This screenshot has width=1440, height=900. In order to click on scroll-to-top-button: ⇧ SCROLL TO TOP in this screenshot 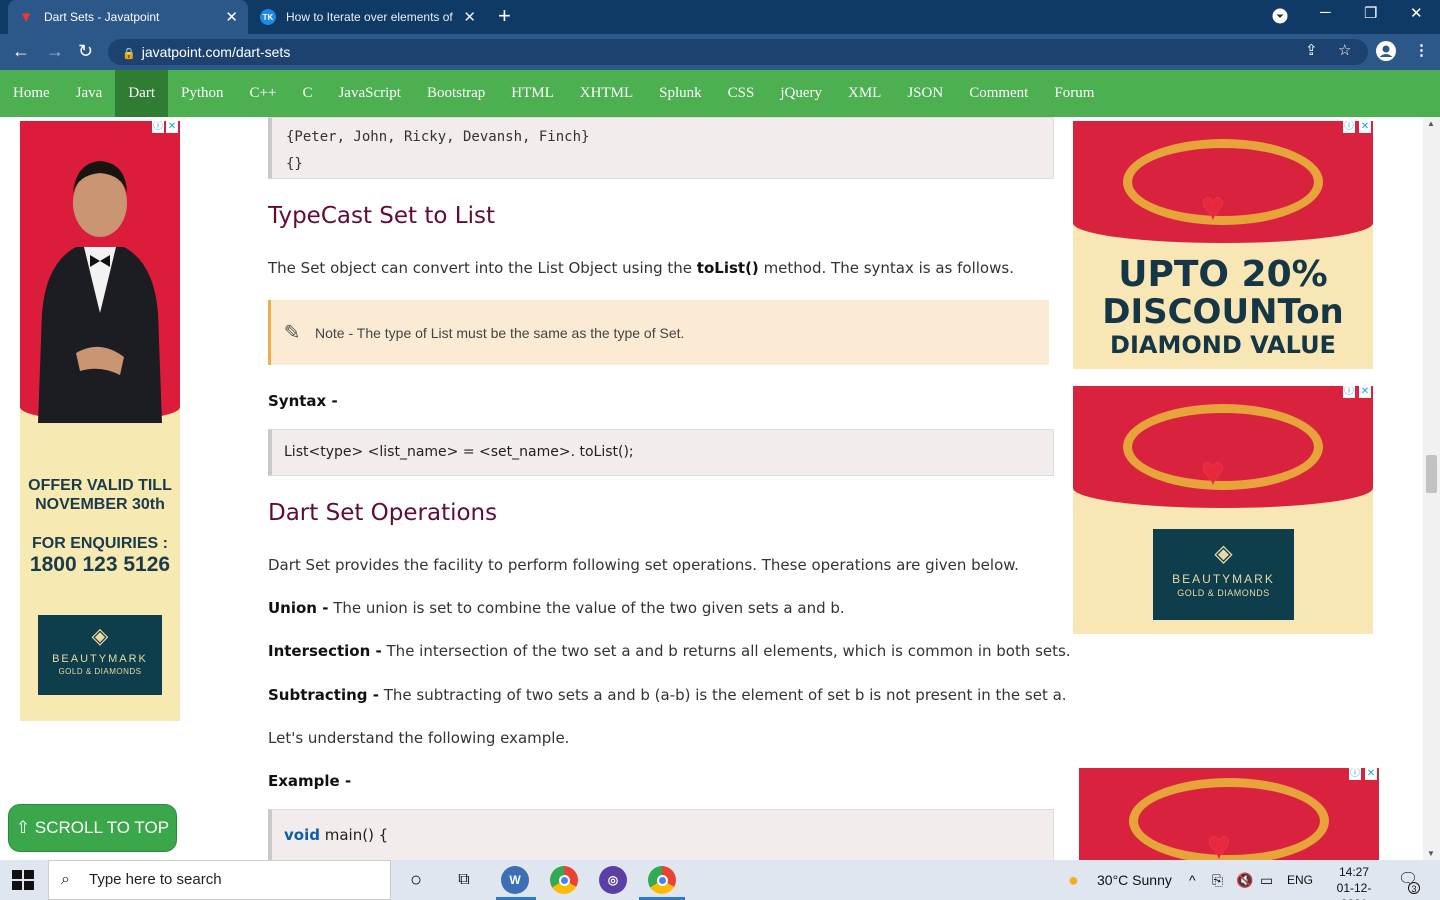, I will do `click(92, 828)`.